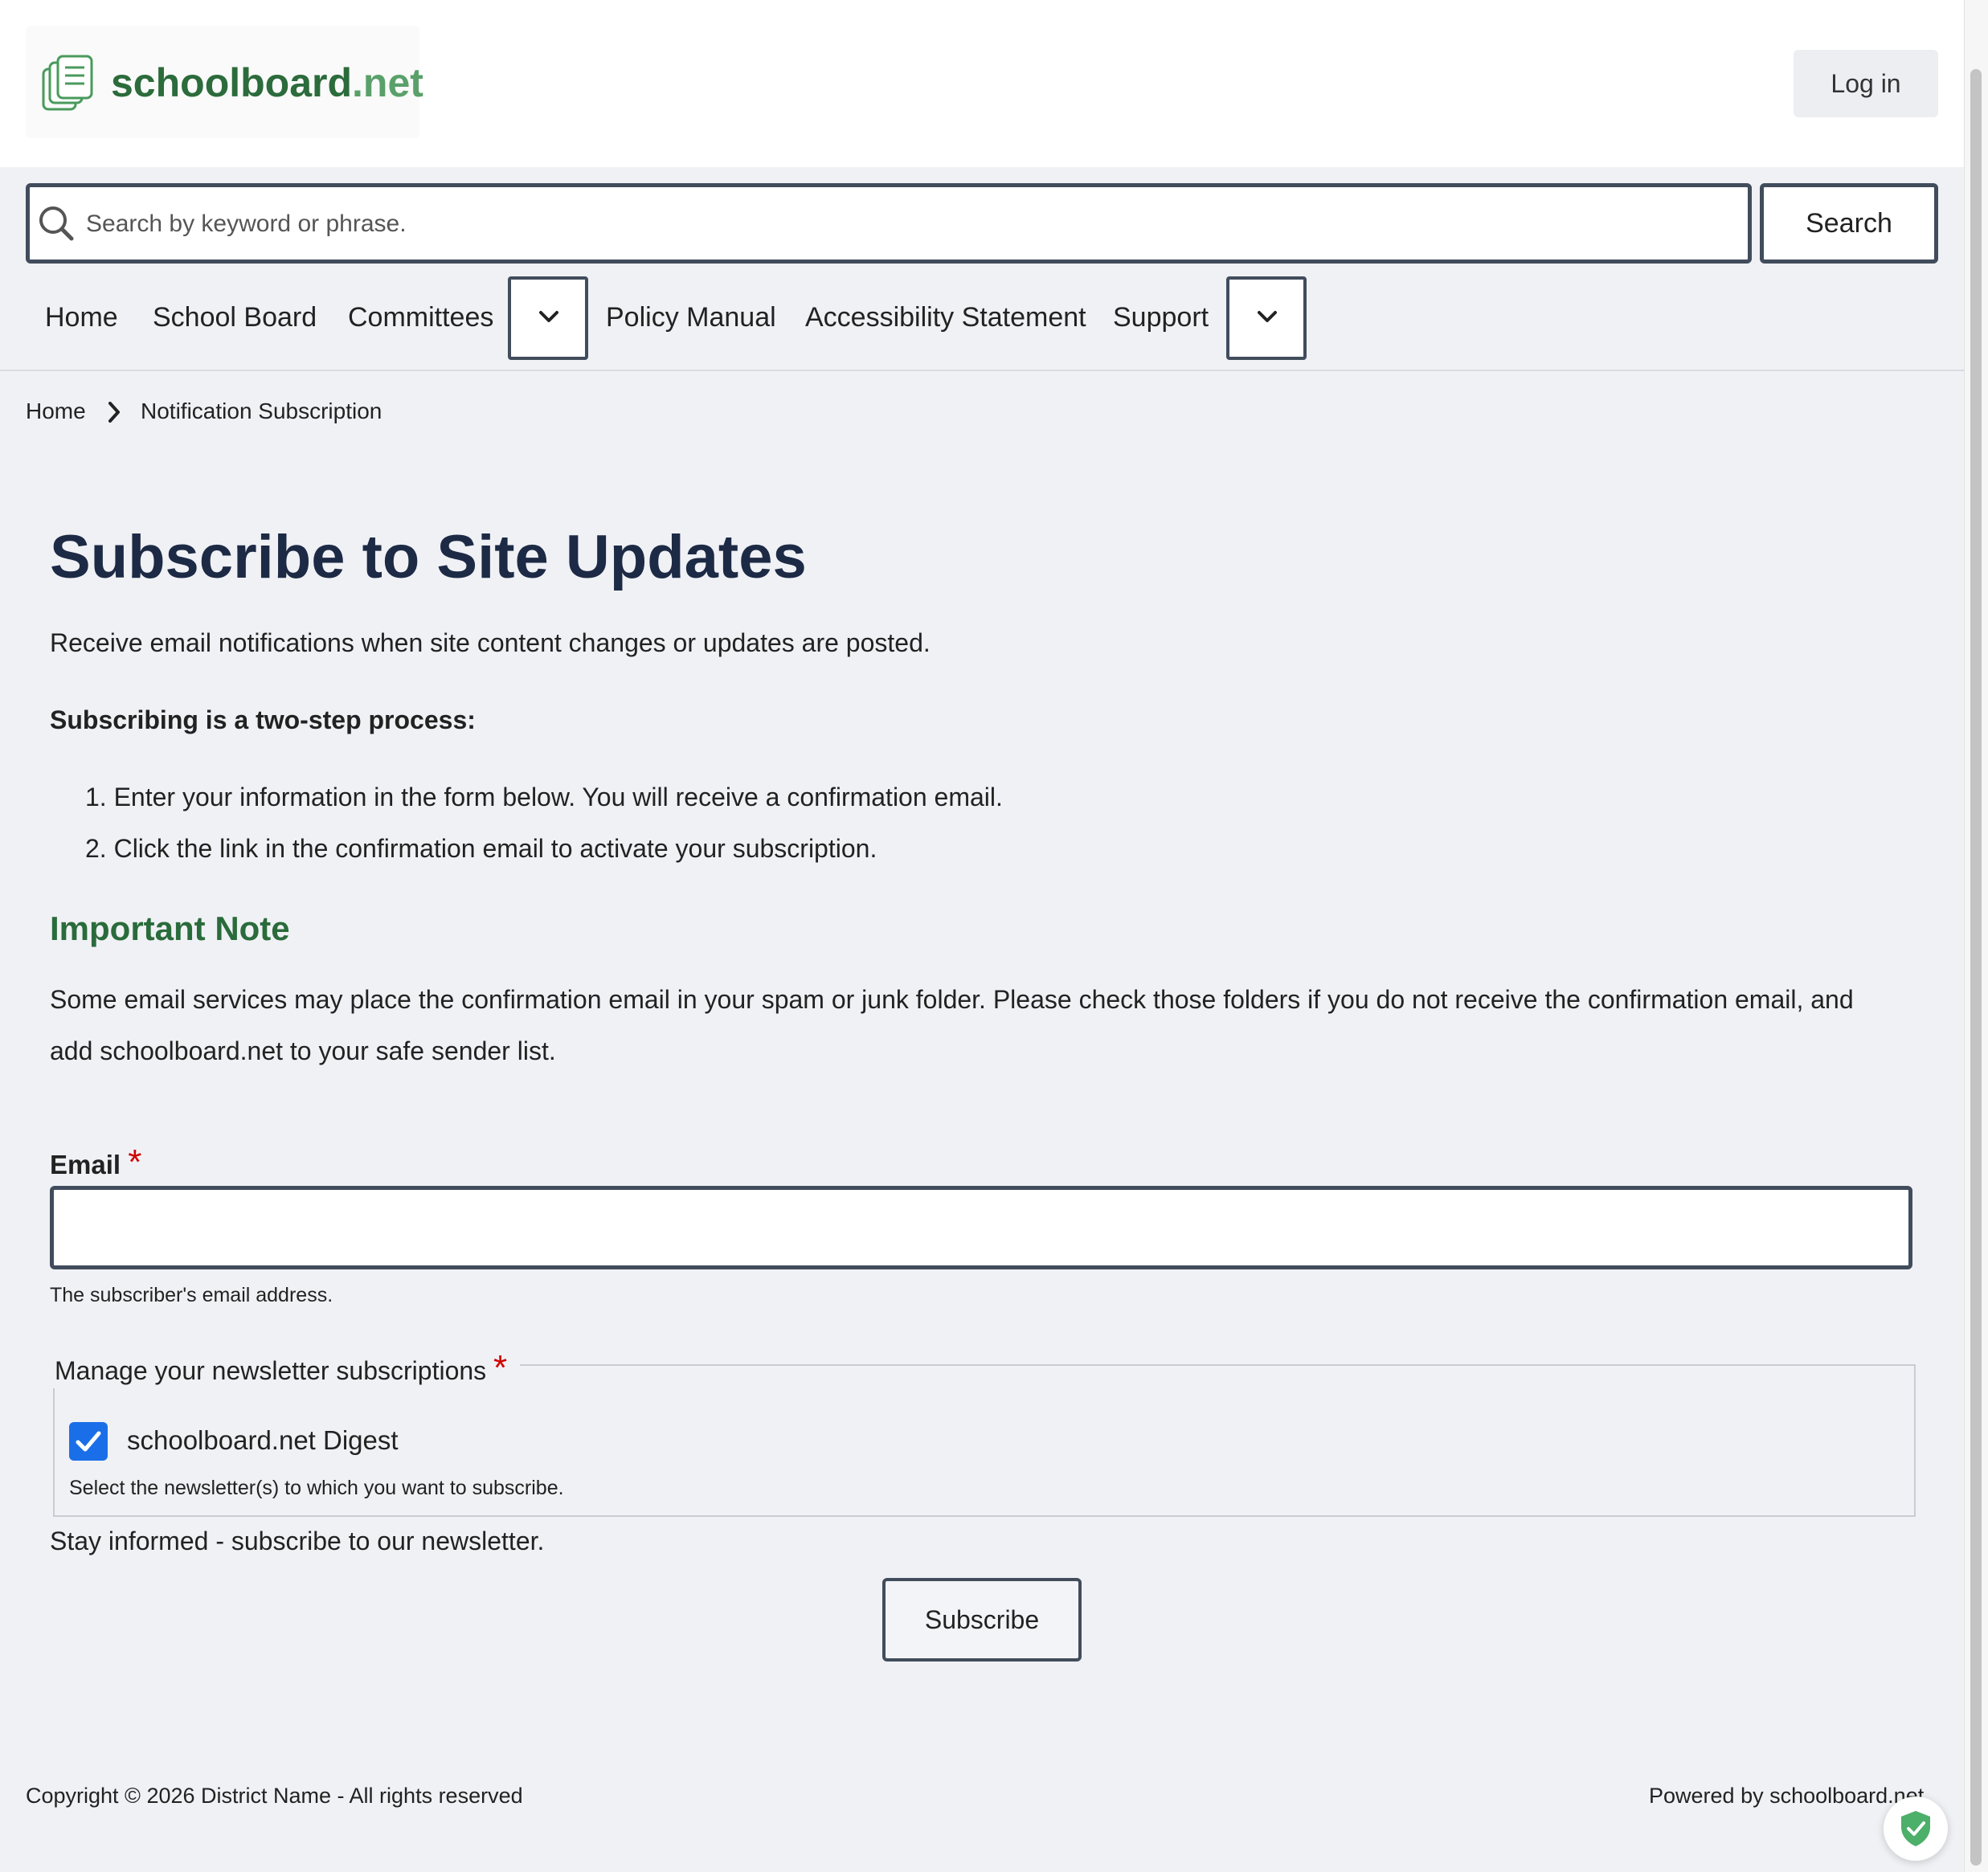 The height and width of the screenshot is (1872, 1988). I want to click on search-button: Search, so click(1849, 223).